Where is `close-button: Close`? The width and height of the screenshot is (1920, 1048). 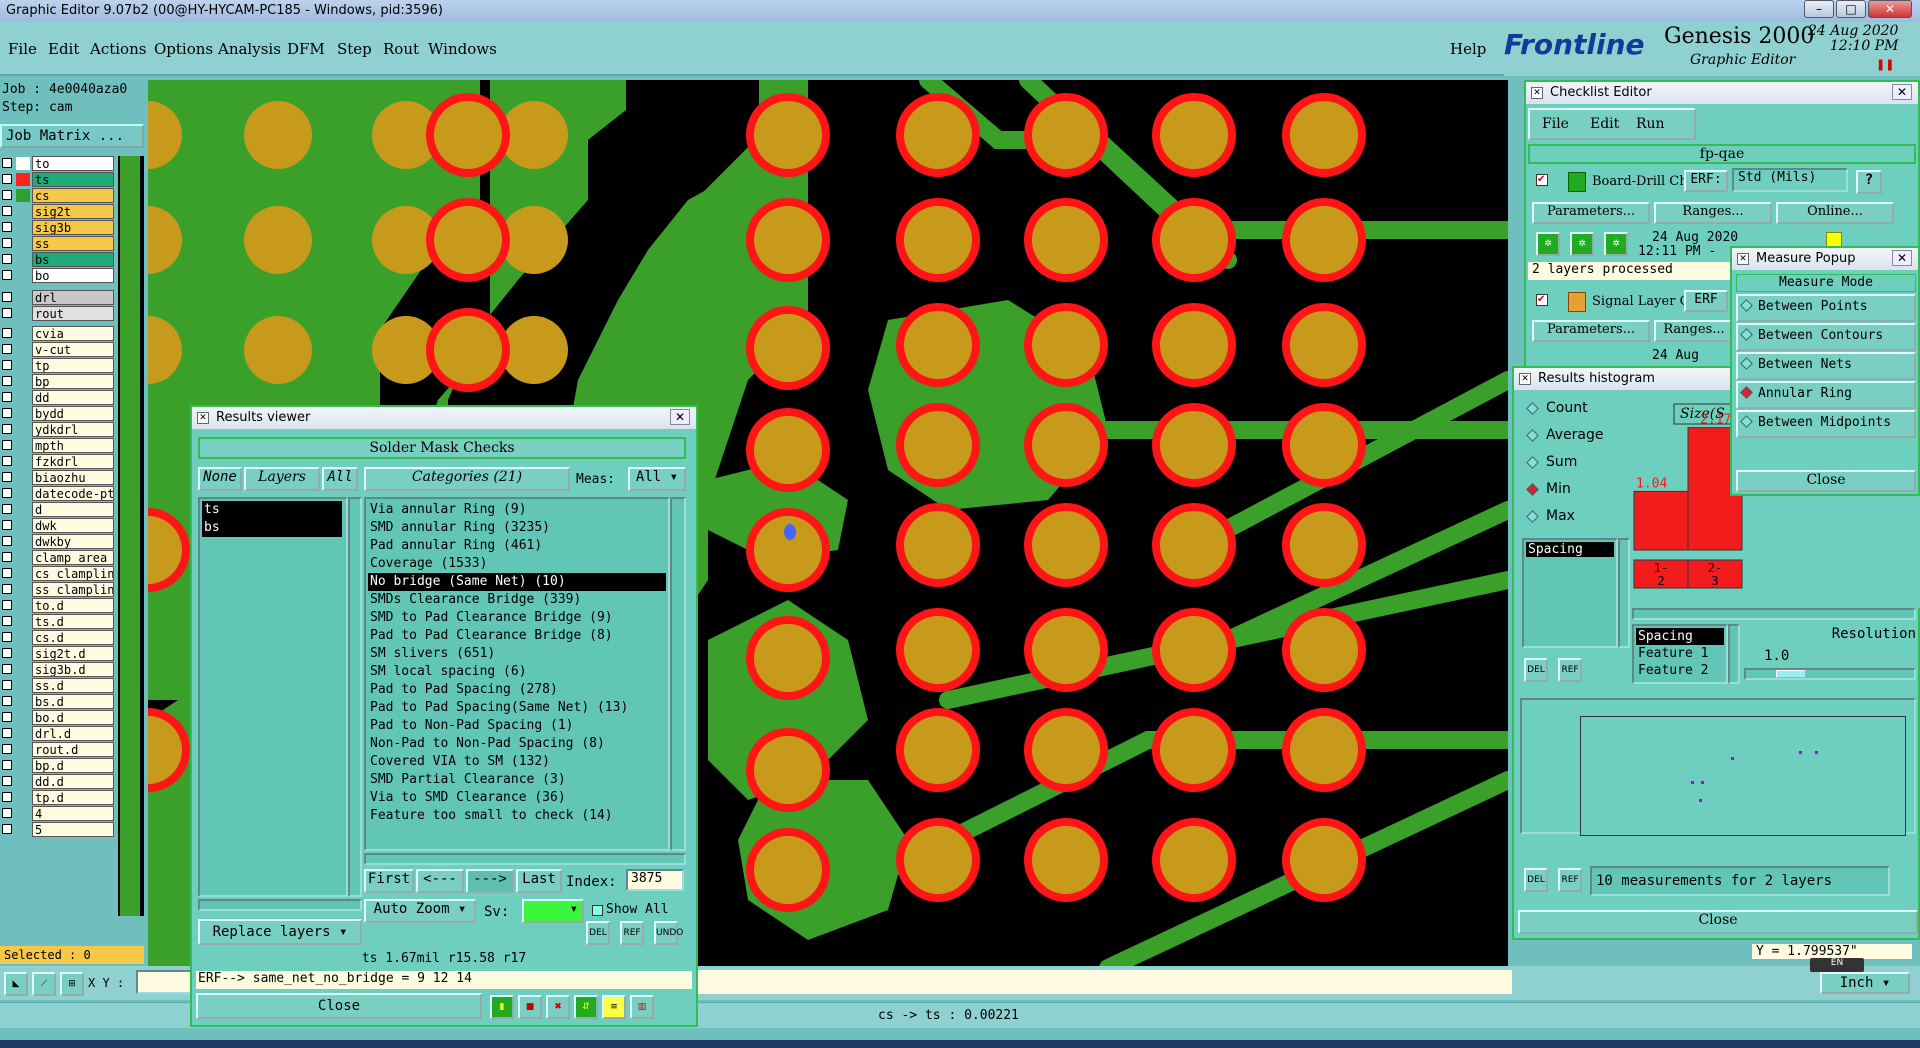 close-button: Close is located at coordinates (339, 1006).